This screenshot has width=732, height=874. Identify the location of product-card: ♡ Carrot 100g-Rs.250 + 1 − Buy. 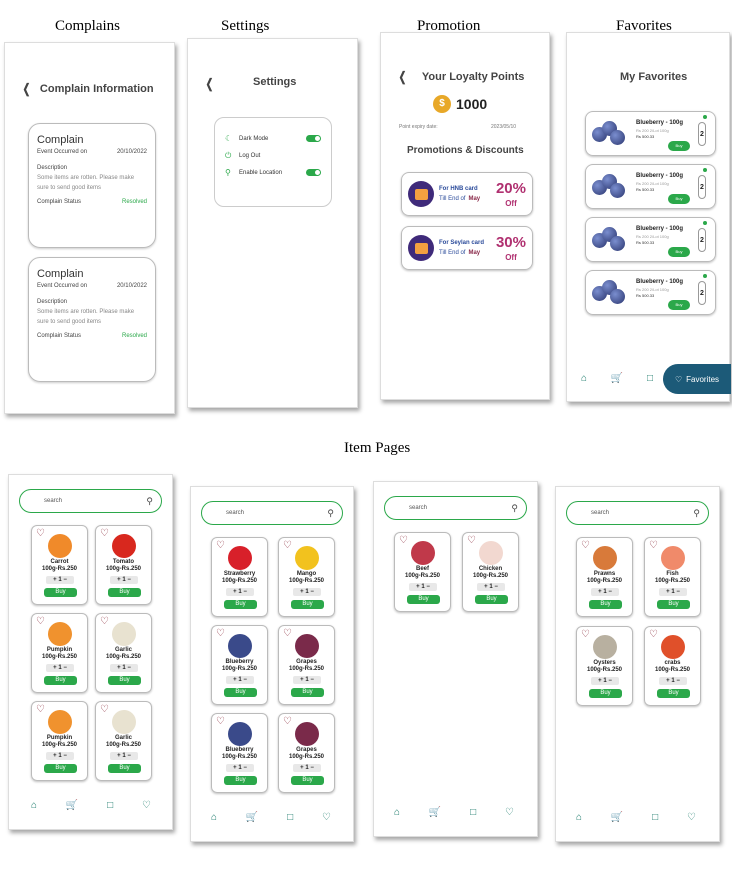
(59, 565).